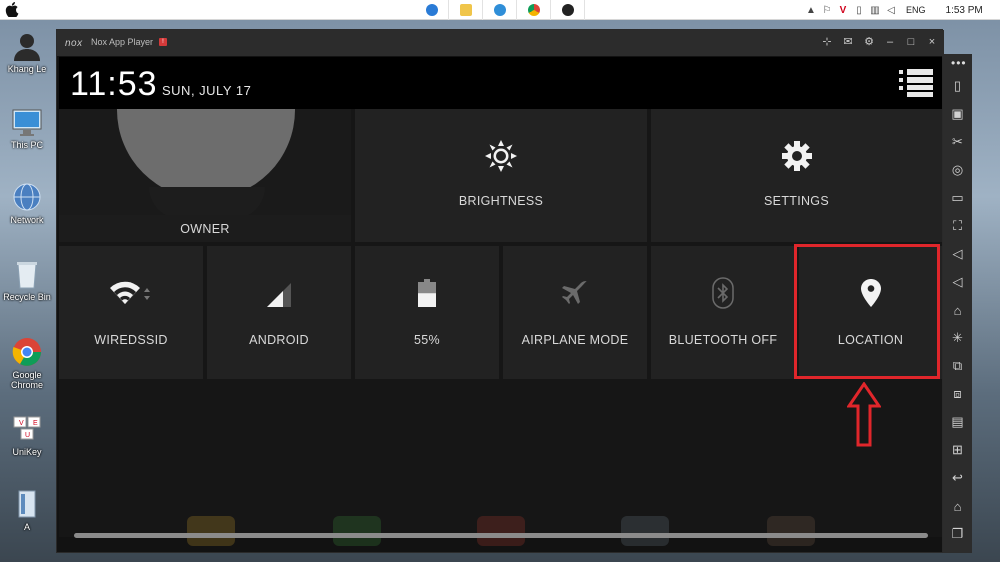 This screenshot has height=562, width=1000. What do you see at coordinates (27, 47) in the screenshot?
I see `user-icon` at bounding box center [27, 47].